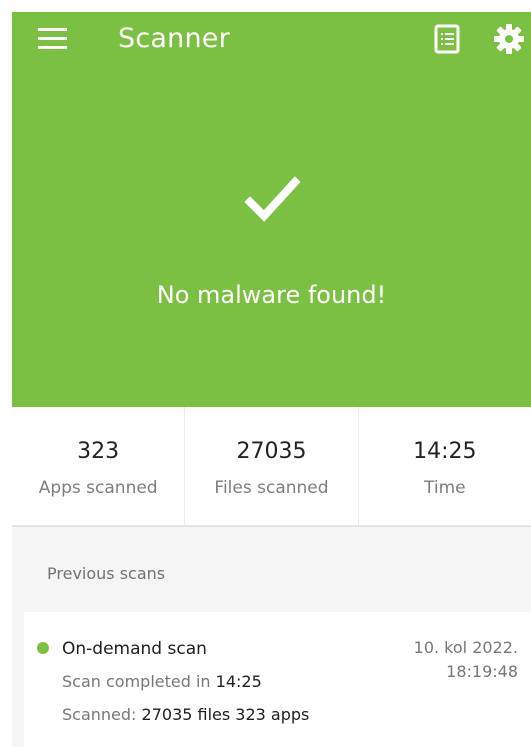 Image resolution: width=531 pixels, height=747 pixels. Describe the element at coordinates (445, 488) in the screenshot. I see `scan-time-label: Time` at that location.